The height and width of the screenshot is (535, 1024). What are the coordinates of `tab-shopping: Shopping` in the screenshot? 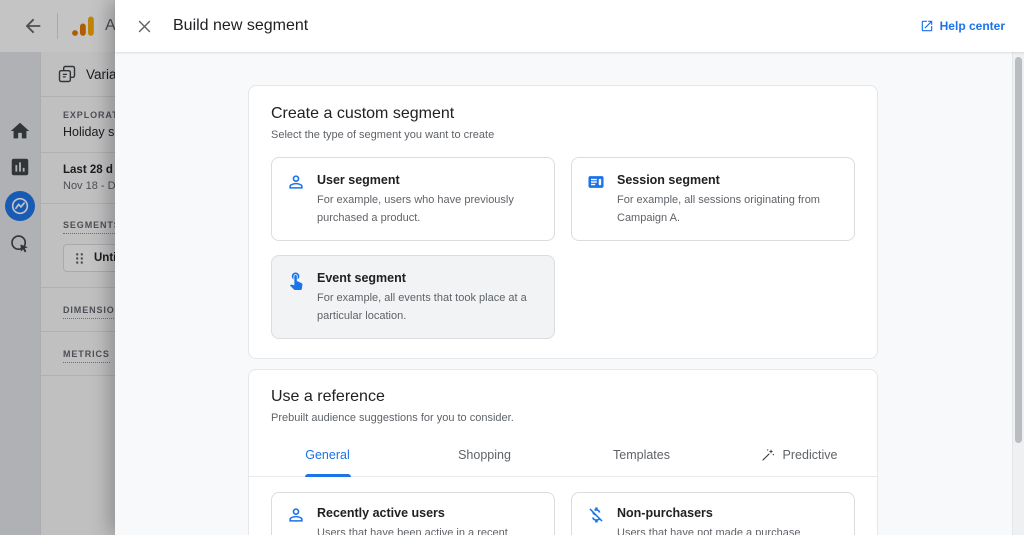 It's located at (484, 456).